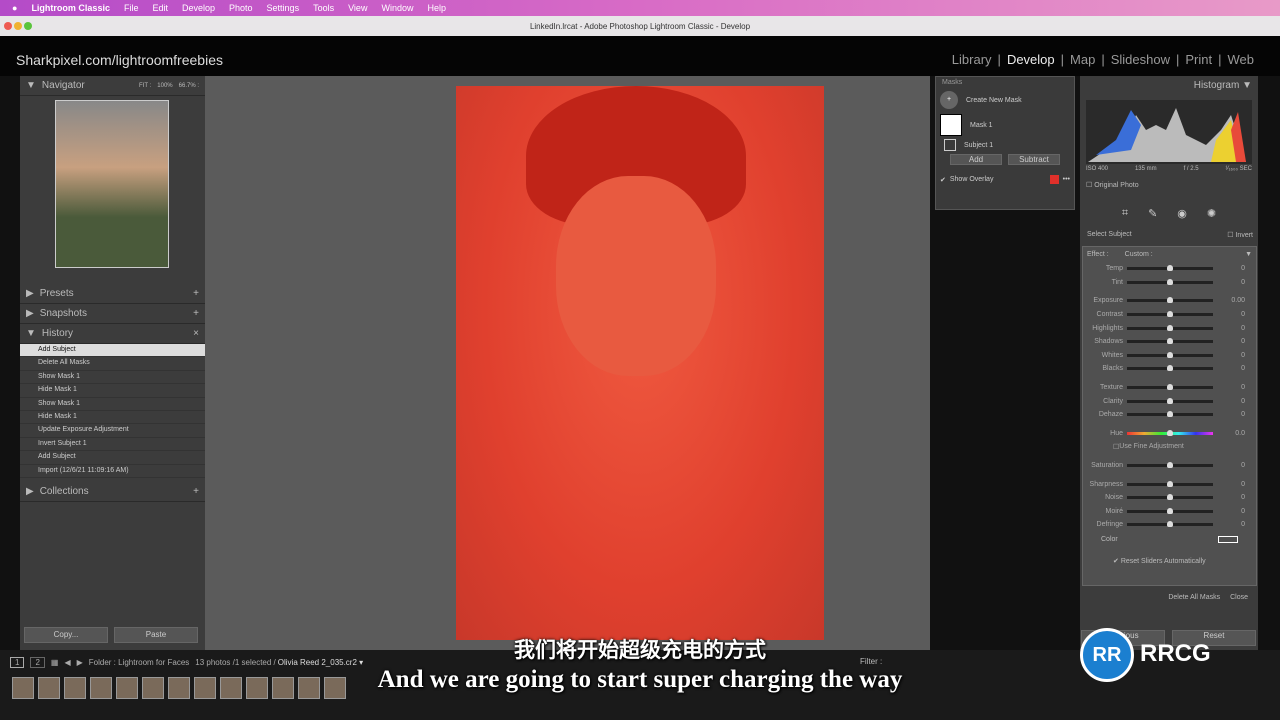 The width and height of the screenshot is (1280, 720). Describe the element at coordinates (1169, 447) in the screenshot. I see `fine-adjustment-checkbox: ☐ Use Fine Adjustment` at that location.